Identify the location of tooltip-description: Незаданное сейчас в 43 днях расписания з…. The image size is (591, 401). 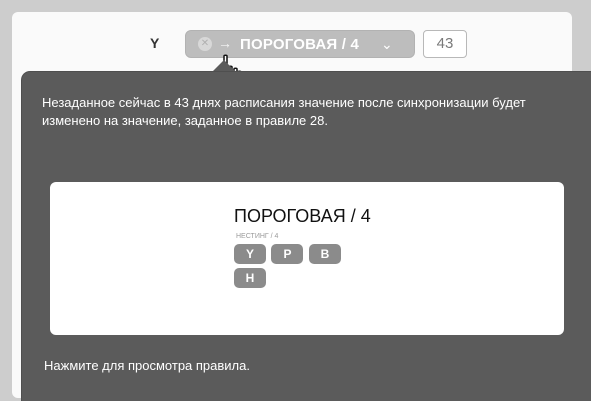
(284, 111).